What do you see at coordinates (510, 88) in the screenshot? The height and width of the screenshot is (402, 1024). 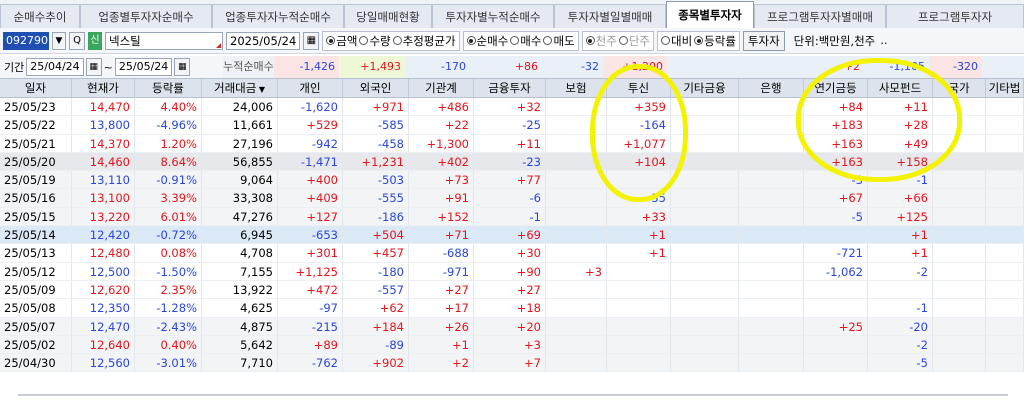 I see `column-header: 금융투자` at bounding box center [510, 88].